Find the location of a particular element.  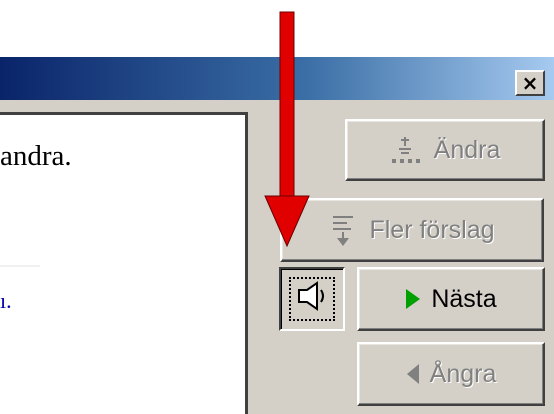

down-arrow-icon is located at coordinates (287, 129).